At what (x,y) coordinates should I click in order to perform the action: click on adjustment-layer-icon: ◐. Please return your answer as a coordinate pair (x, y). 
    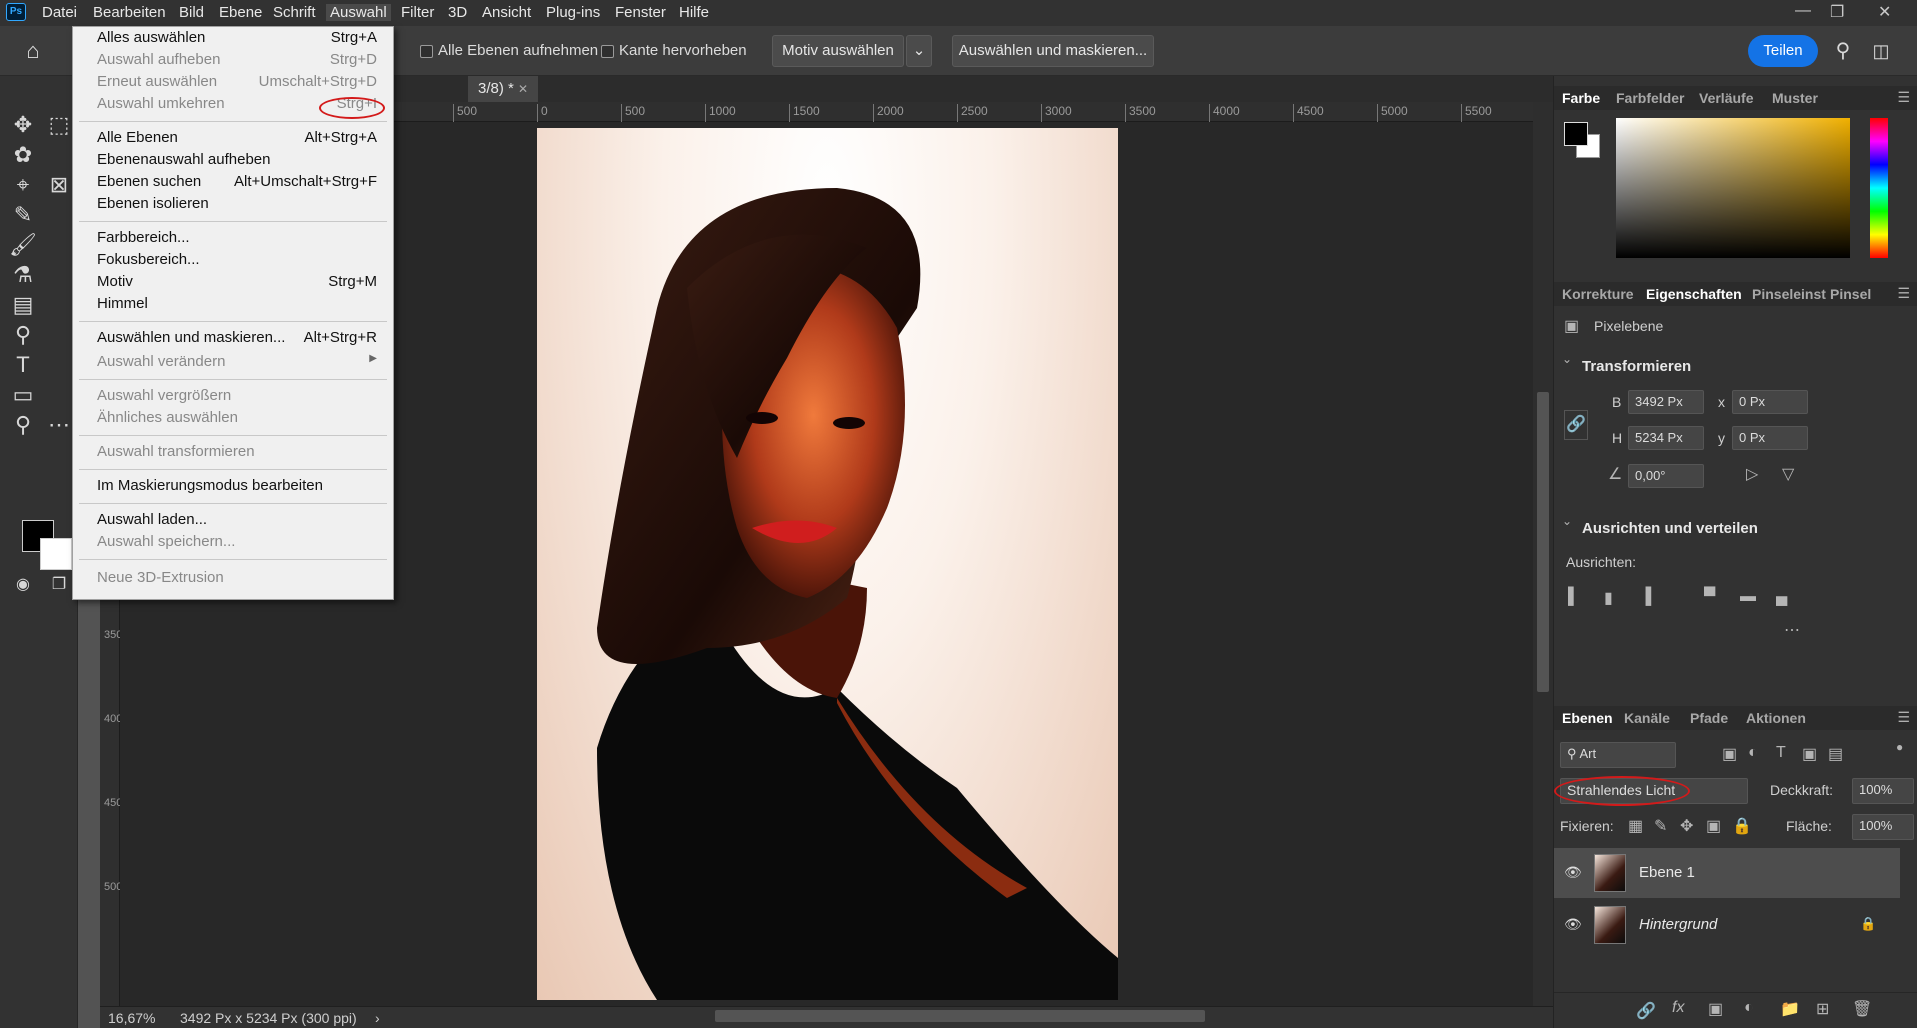
    Looking at the image, I should click on (1749, 1008).